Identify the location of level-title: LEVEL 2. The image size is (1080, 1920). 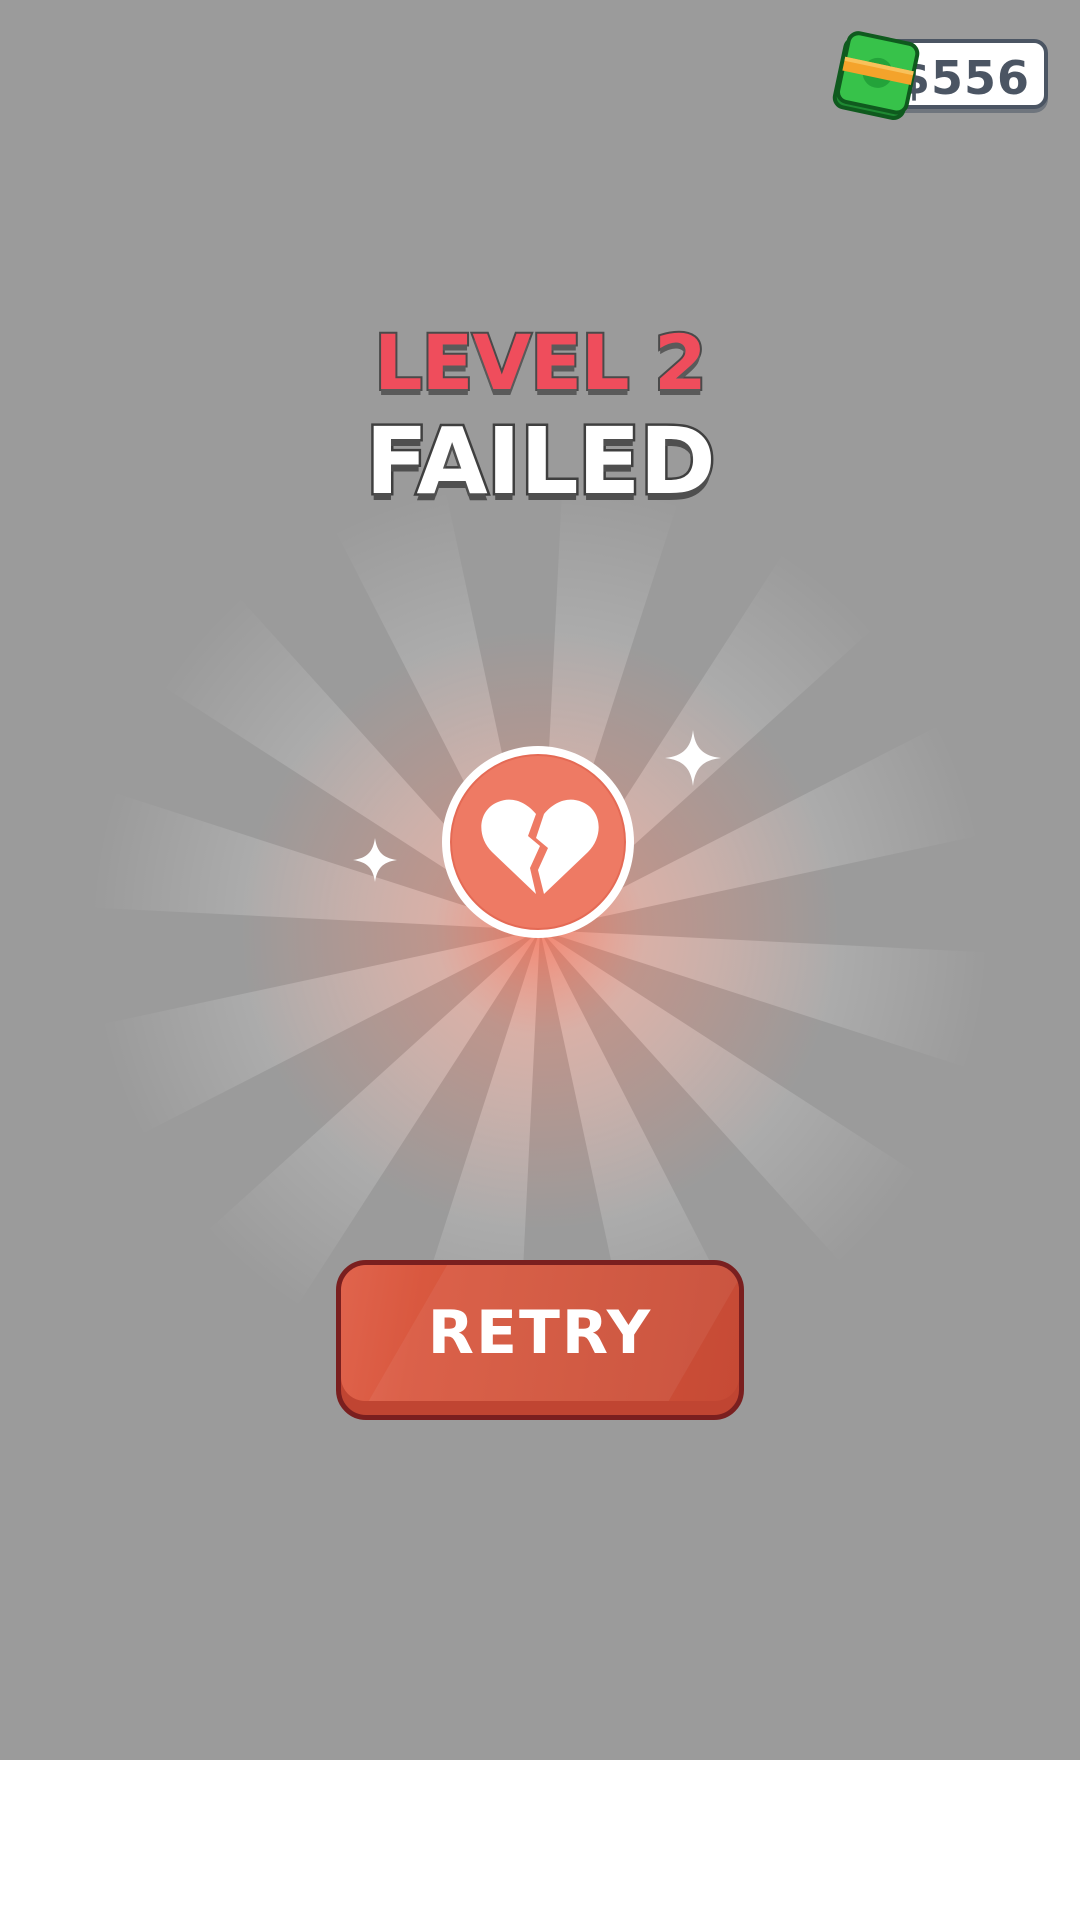
(540, 362).